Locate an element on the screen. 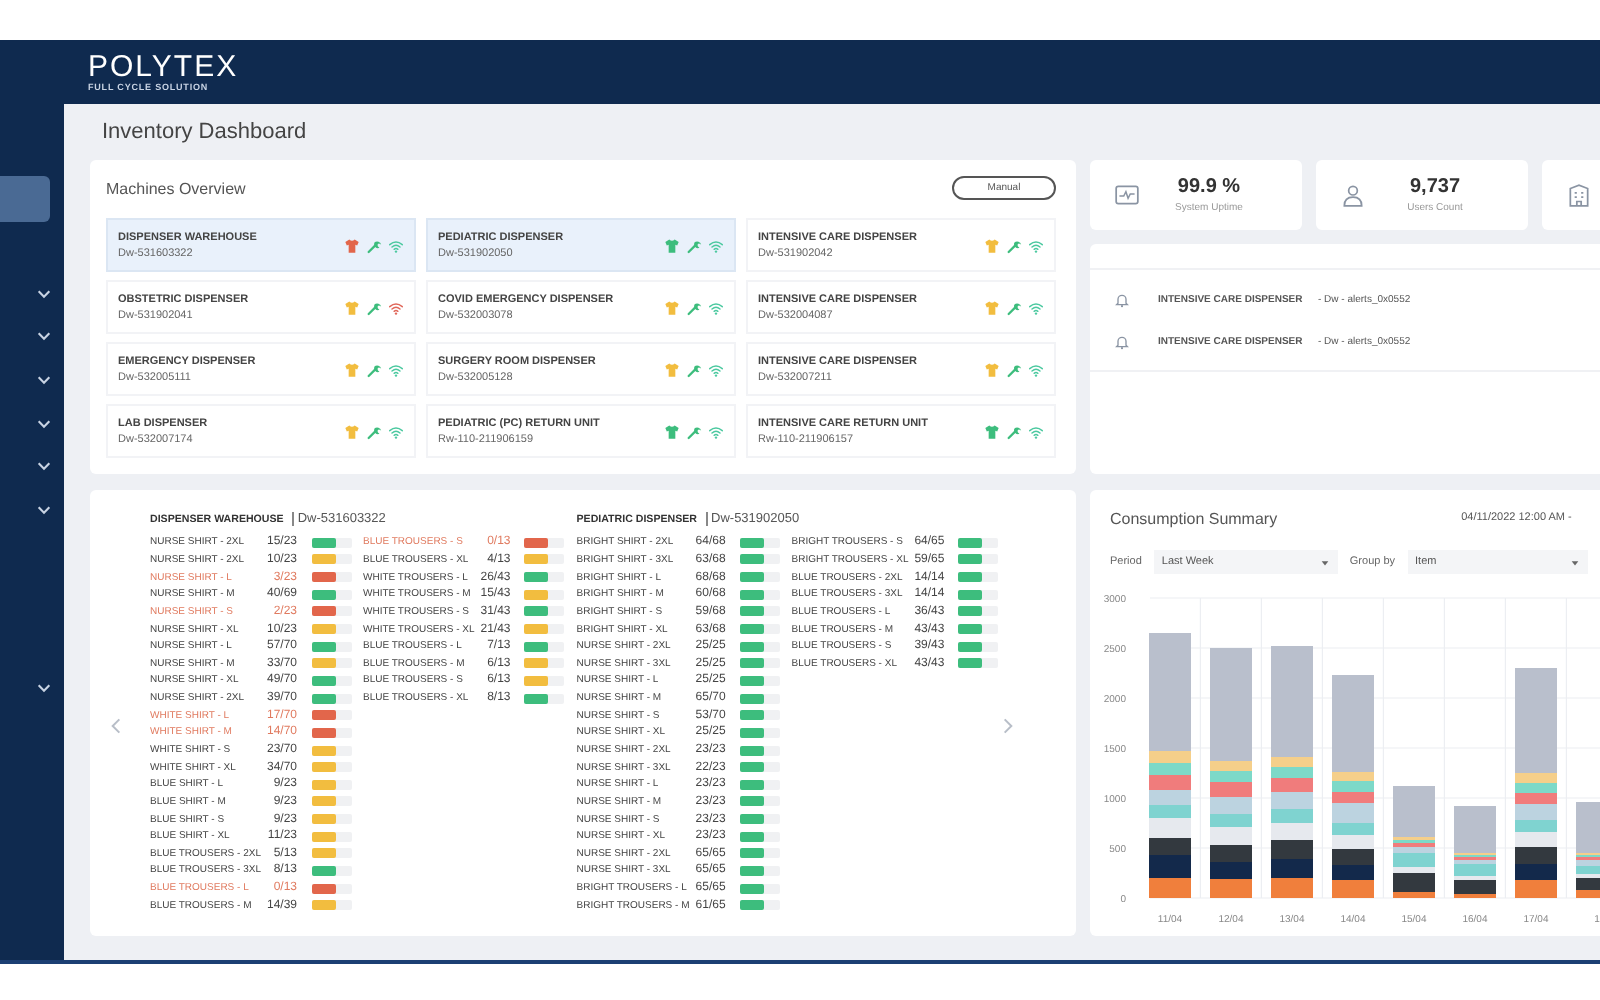 Image resolution: width=1600 pixels, height=1000 pixels. stat-value: 9,737 is located at coordinates (1435, 187).